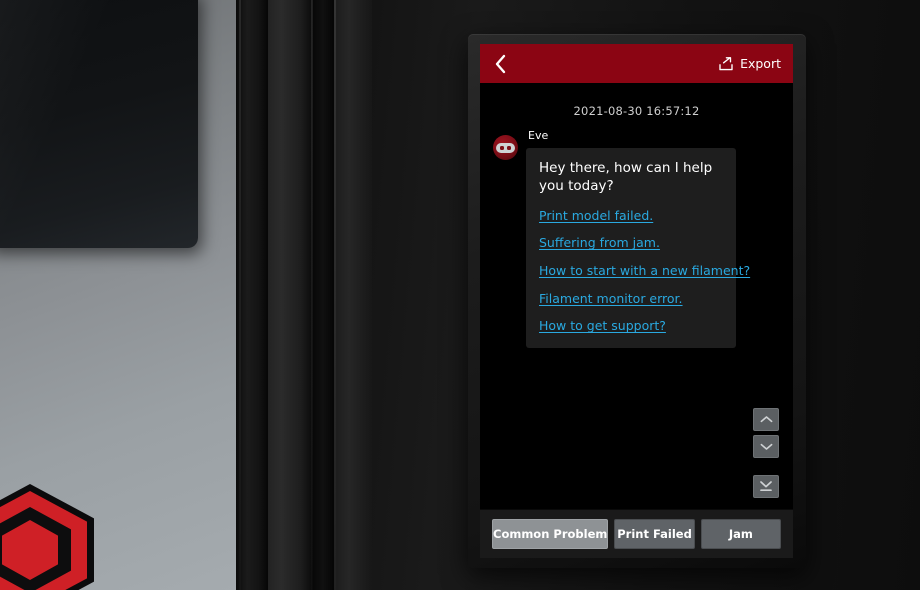 The image size is (920, 590). Describe the element at coordinates (502, 147) in the screenshot. I see `avatar-eye-left` at that location.